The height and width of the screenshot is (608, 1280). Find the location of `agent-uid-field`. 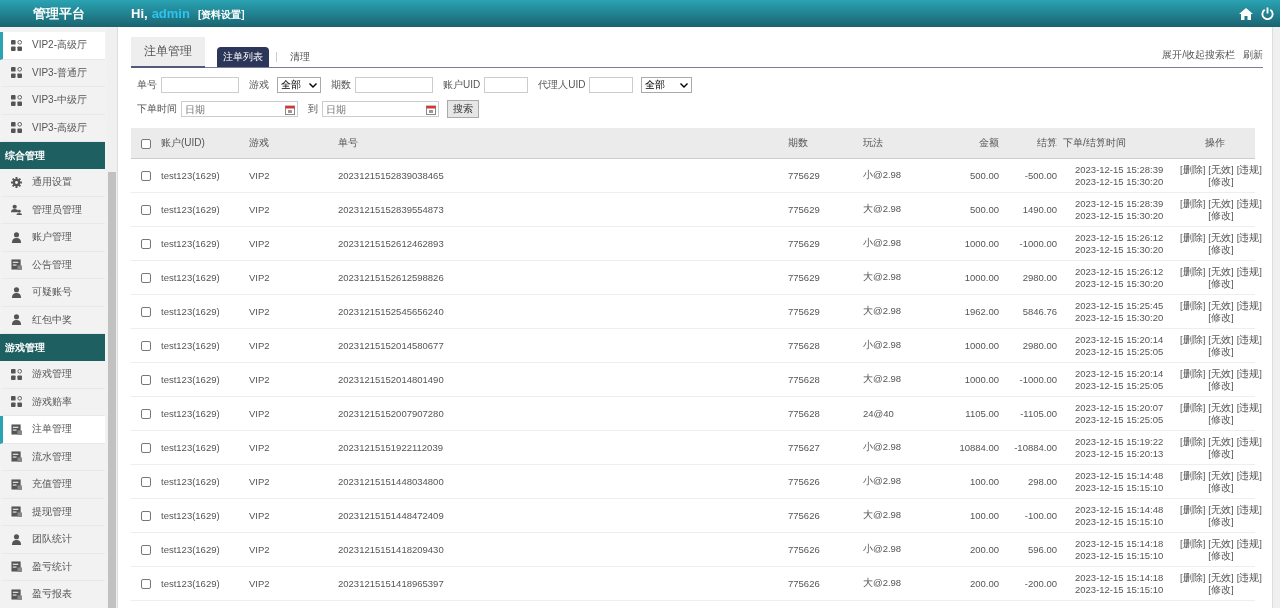

agent-uid-field is located at coordinates (611, 85).